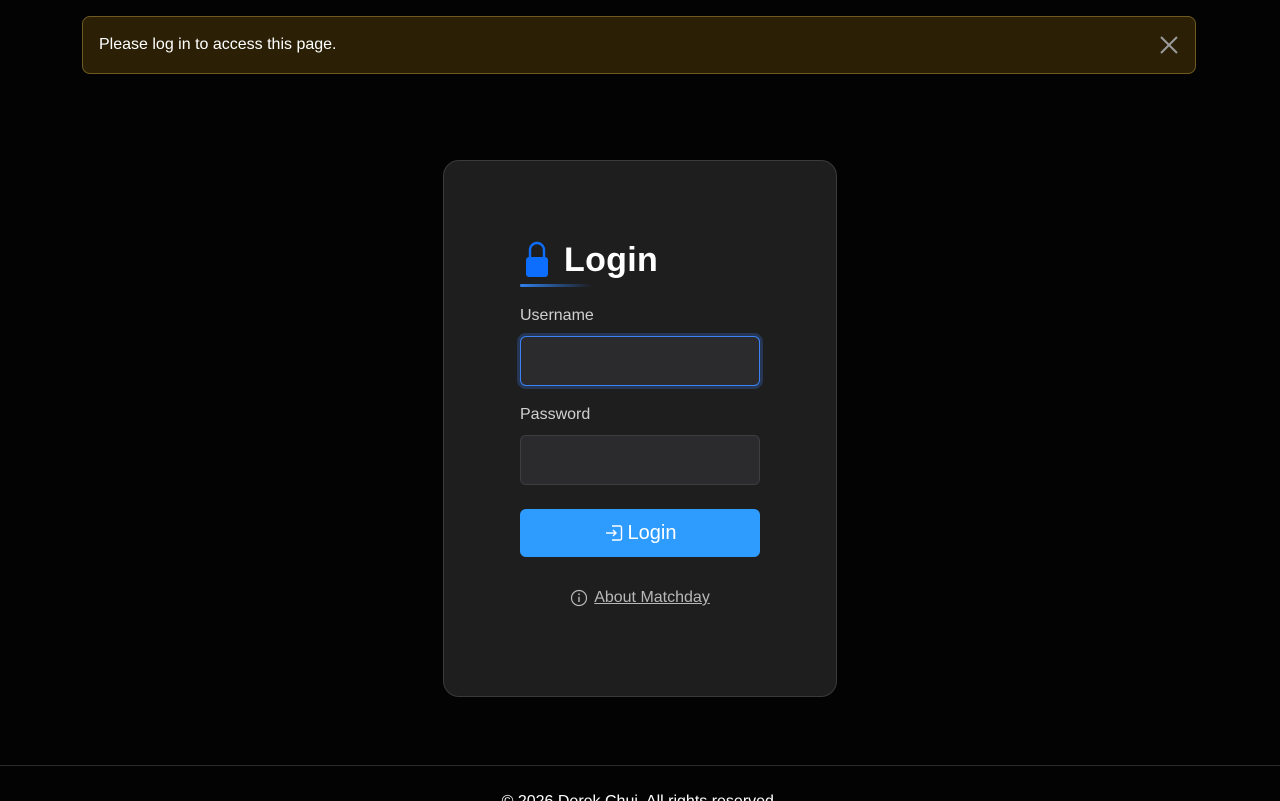 Image resolution: width=1280 pixels, height=801 pixels. Describe the element at coordinates (614, 533) in the screenshot. I see `sign-in-icon` at that location.